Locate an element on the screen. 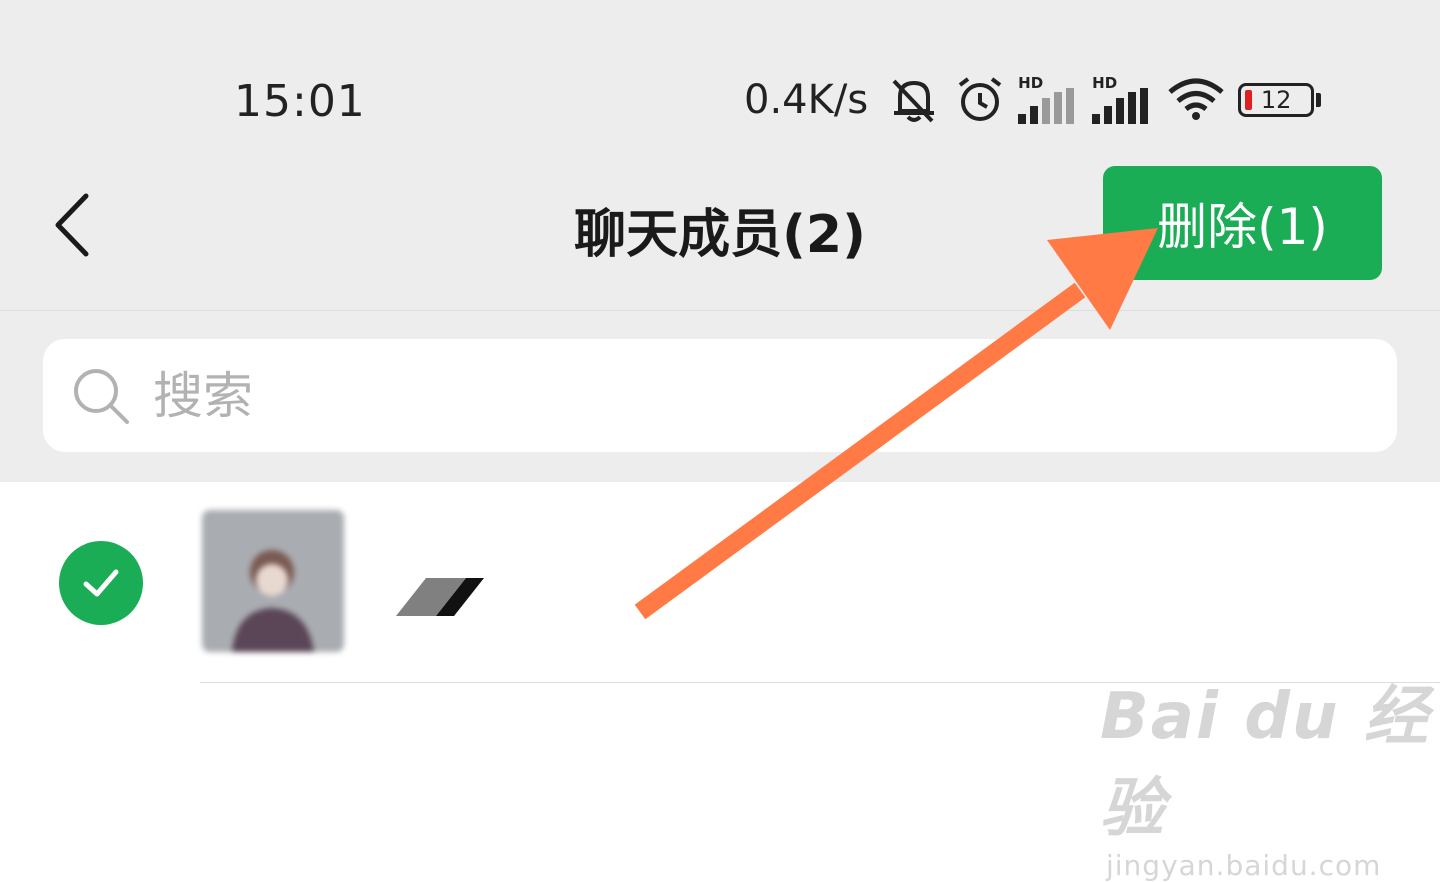  network-speed: 0.4K/s is located at coordinates (806, 100).